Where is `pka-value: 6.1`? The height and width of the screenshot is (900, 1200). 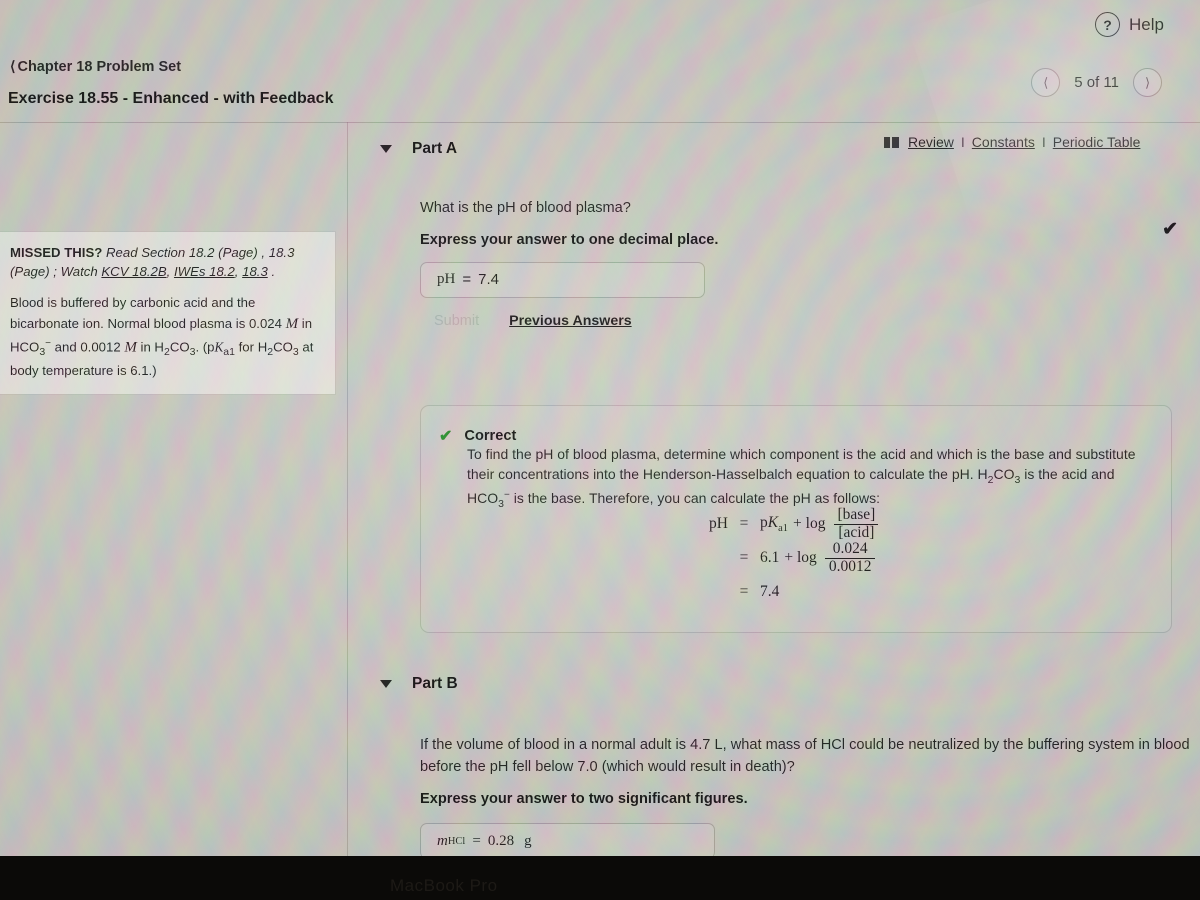 pka-value: 6.1 is located at coordinates (770, 557).